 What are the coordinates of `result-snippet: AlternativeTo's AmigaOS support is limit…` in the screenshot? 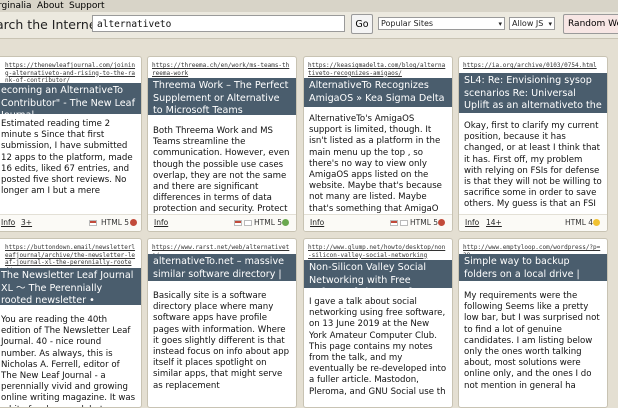 It's located at (375, 164).